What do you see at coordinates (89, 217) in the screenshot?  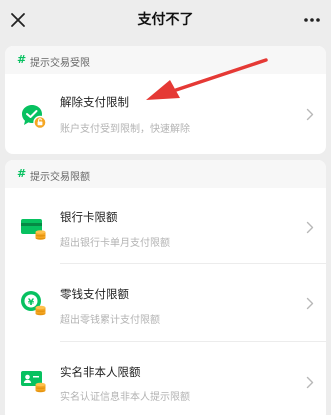 I see `item-title: 银行卡限额` at bounding box center [89, 217].